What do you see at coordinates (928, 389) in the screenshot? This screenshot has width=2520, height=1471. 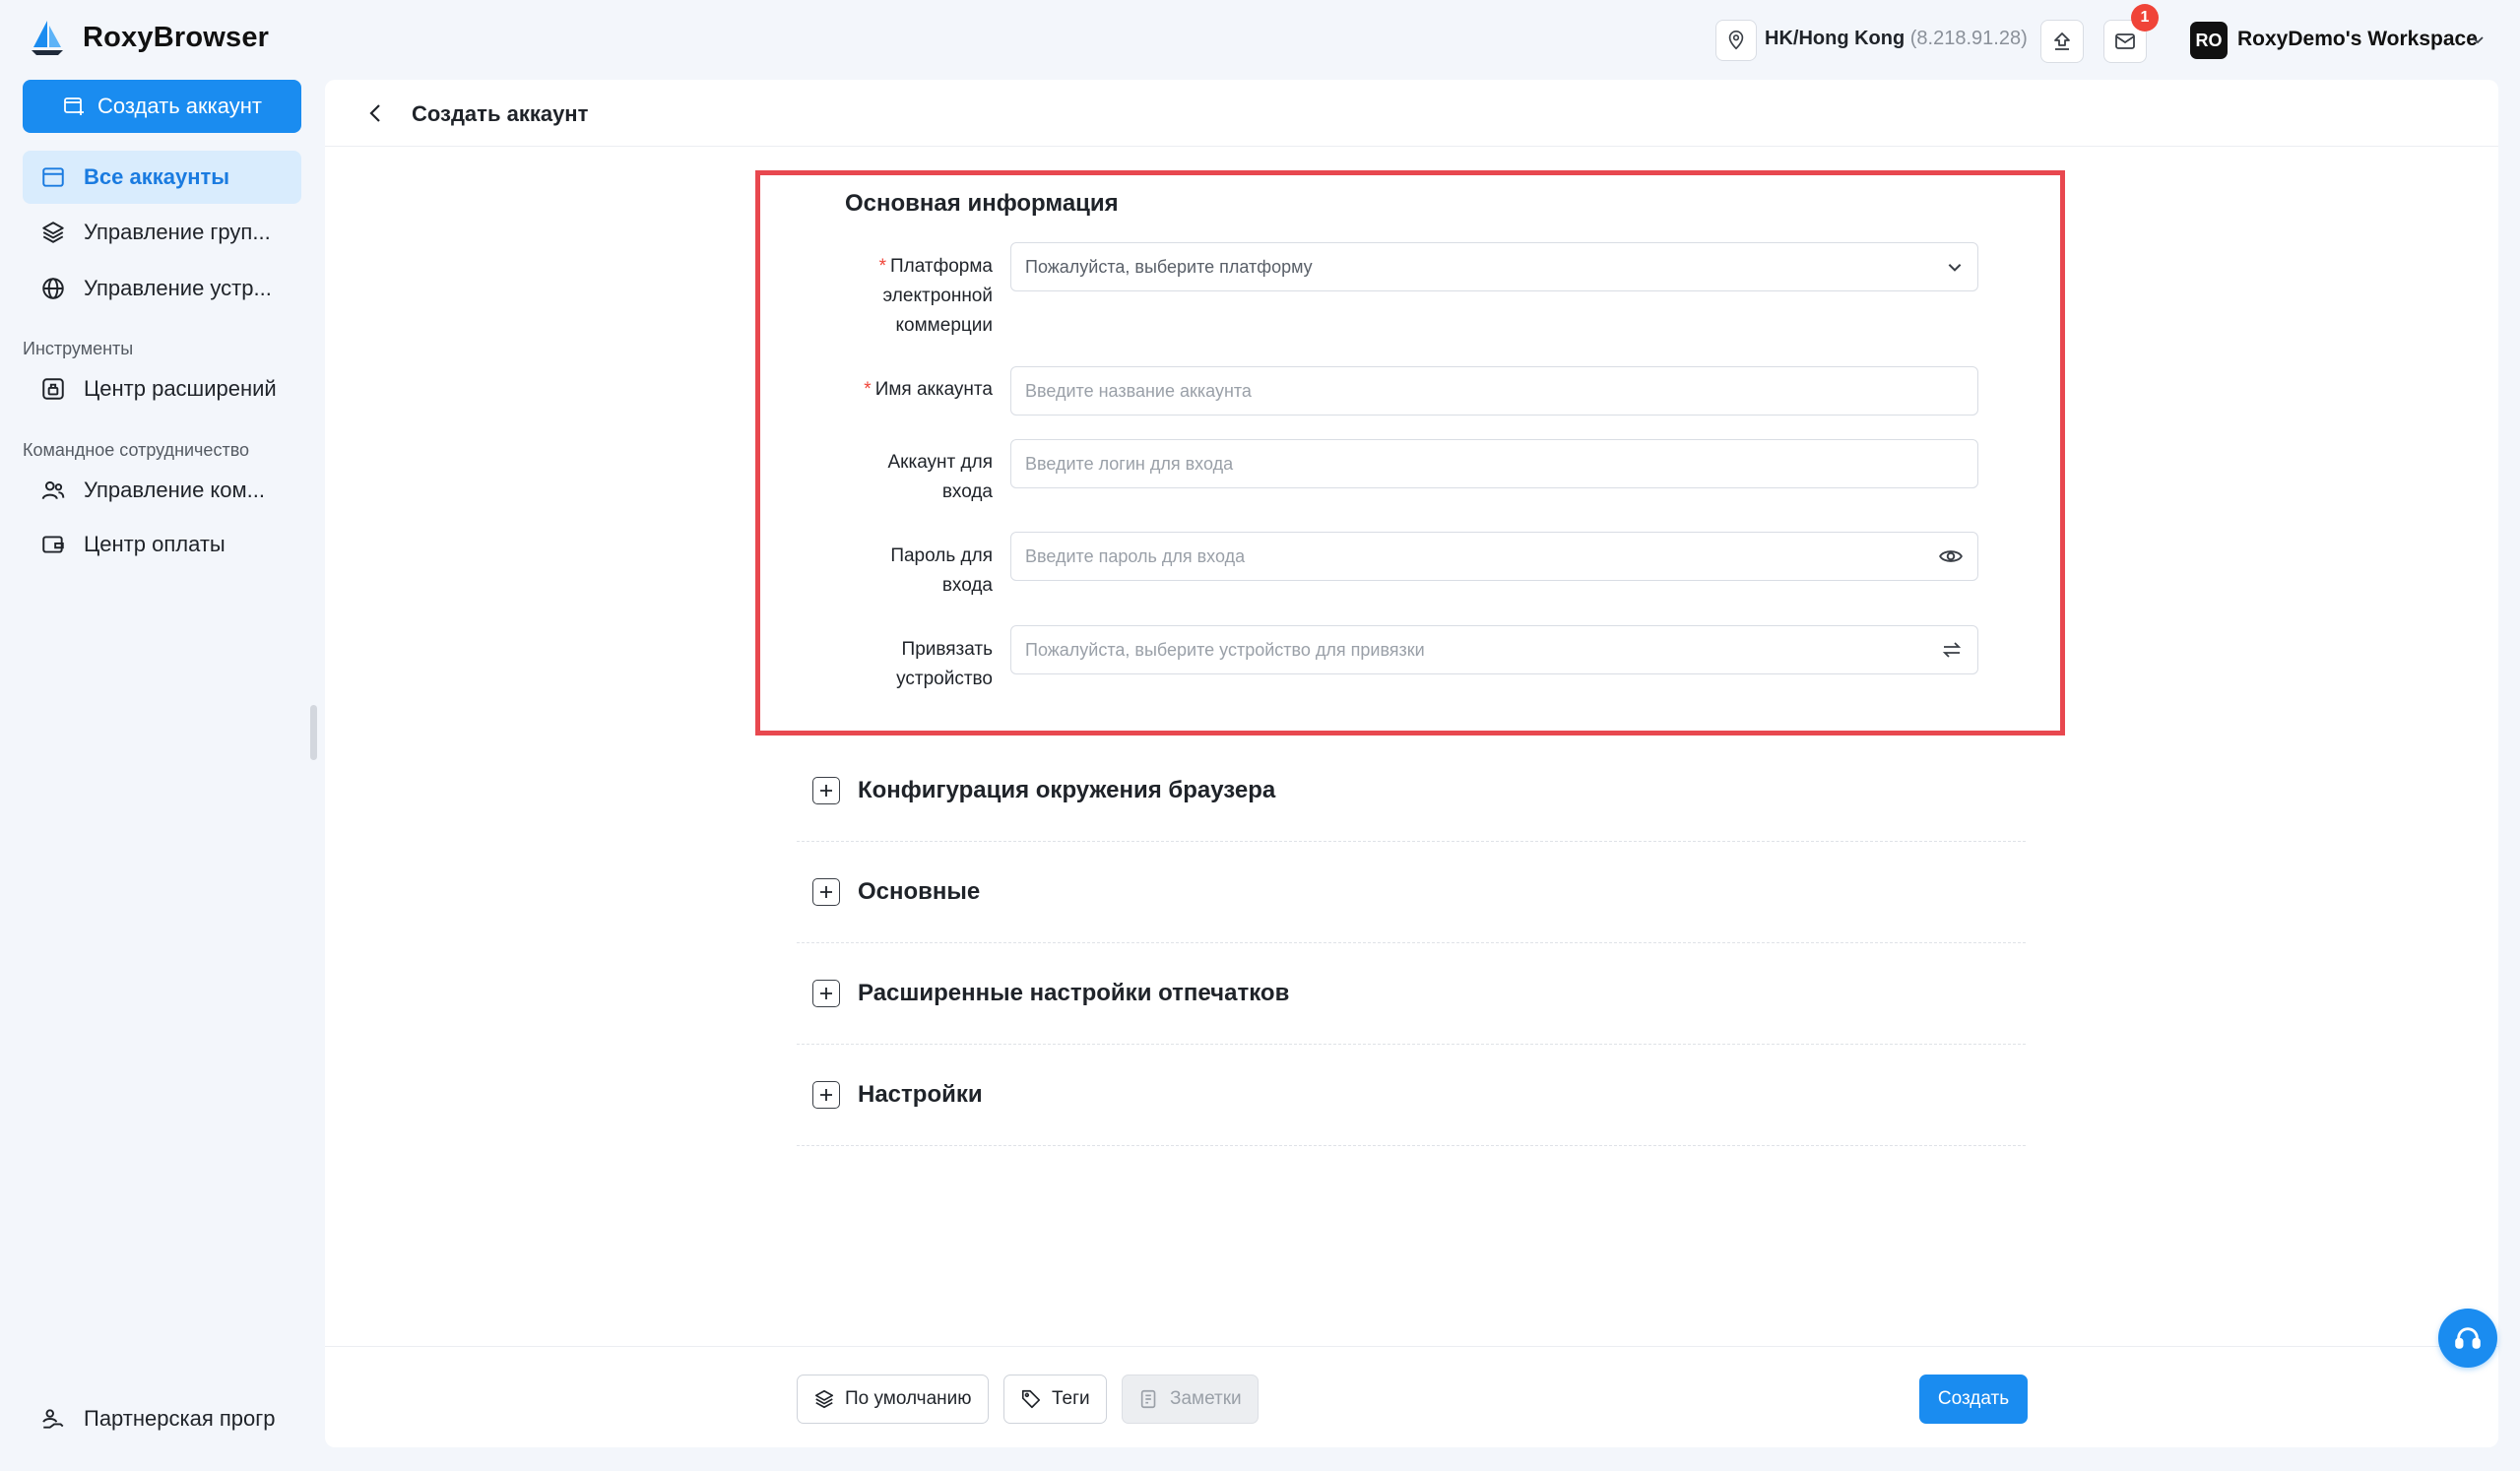 I see `account-name-label: * Имя аккаунта` at bounding box center [928, 389].